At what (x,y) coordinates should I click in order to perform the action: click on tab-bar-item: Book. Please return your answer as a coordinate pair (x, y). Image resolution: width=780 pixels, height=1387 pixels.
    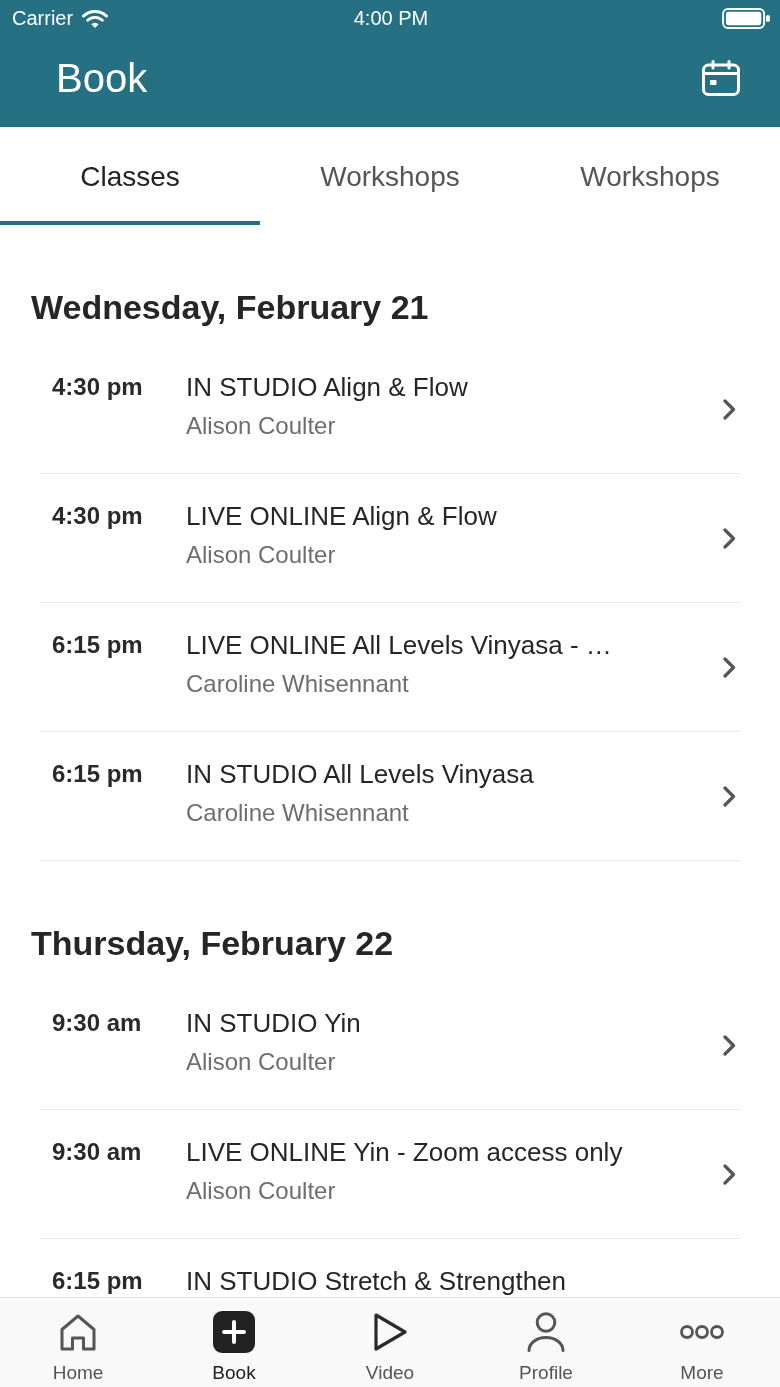
    Looking at the image, I should click on (234, 1342).